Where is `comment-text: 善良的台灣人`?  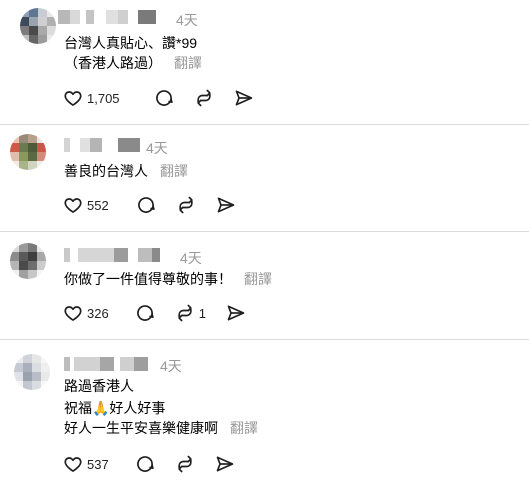 comment-text: 善良的台灣人 is located at coordinates (106, 171).